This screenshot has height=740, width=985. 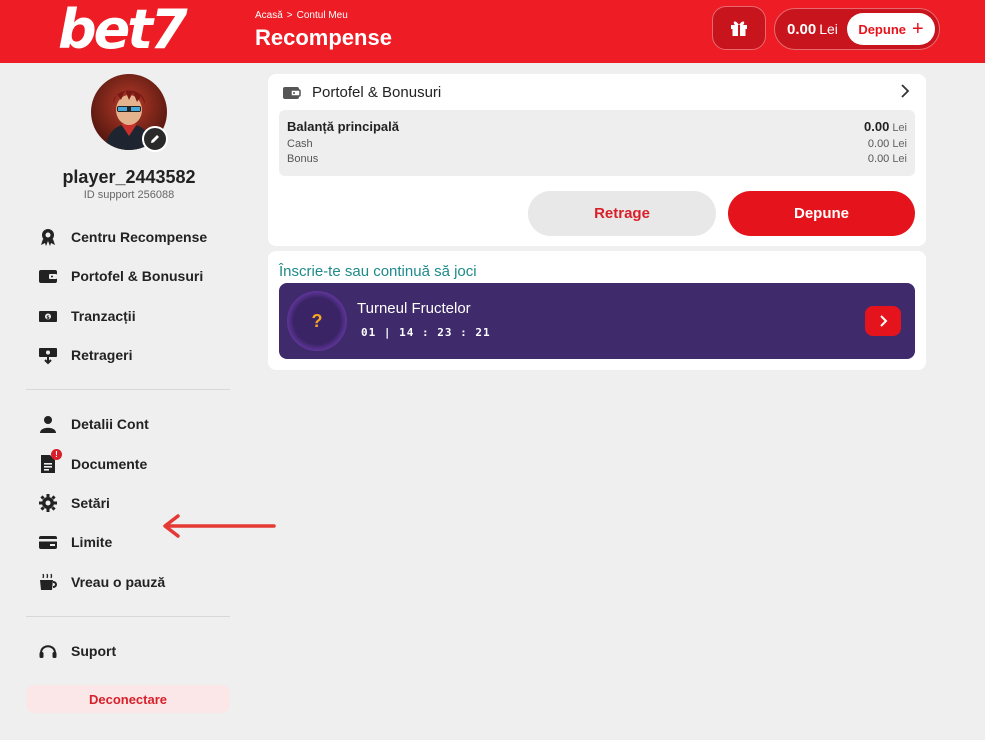 What do you see at coordinates (128, 699) in the screenshot?
I see `logout-button: Deconectare` at bounding box center [128, 699].